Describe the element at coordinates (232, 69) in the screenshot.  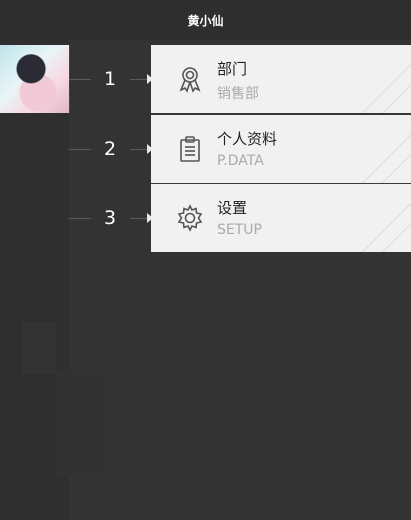
I see `menu-title: 部门` at that location.